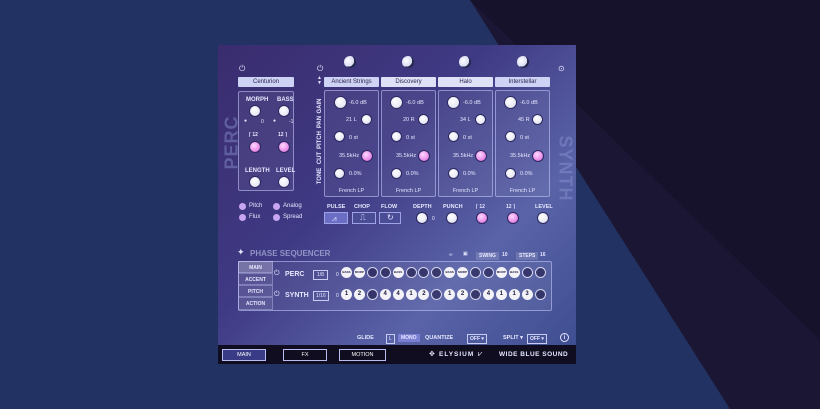  I want to click on layer1-tone-knob, so click(339, 173).